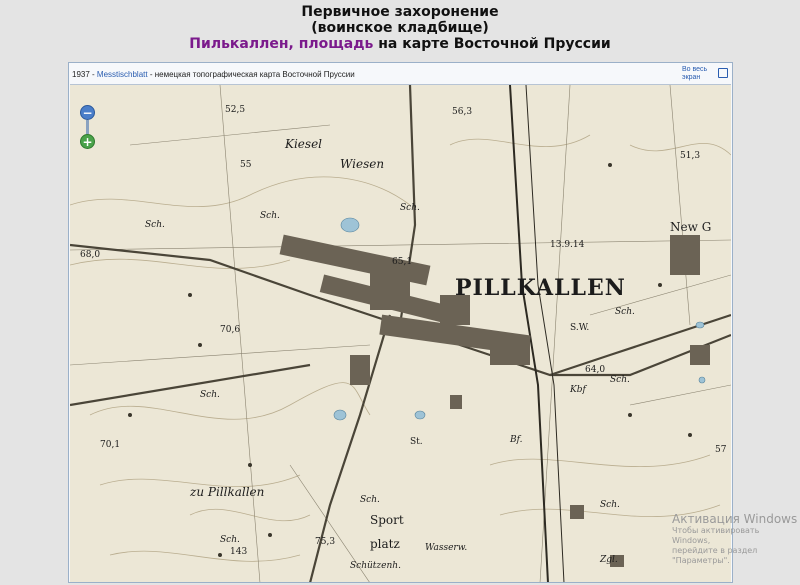 This screenshot has width=800, height=585. I want to click on label-elev-143: 143, so click(239, 552).